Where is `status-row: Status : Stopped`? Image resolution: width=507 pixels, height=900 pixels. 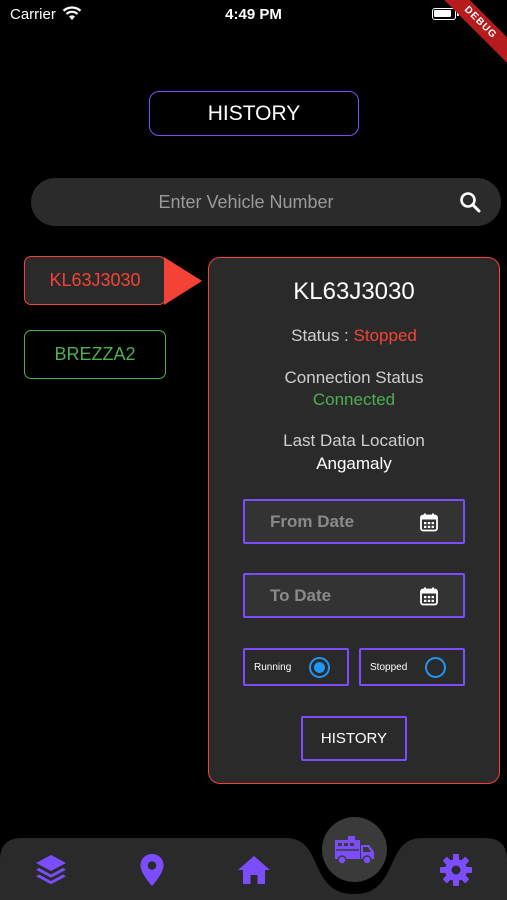 status-row: Status : Stopped is located at coordinates (354, 336).